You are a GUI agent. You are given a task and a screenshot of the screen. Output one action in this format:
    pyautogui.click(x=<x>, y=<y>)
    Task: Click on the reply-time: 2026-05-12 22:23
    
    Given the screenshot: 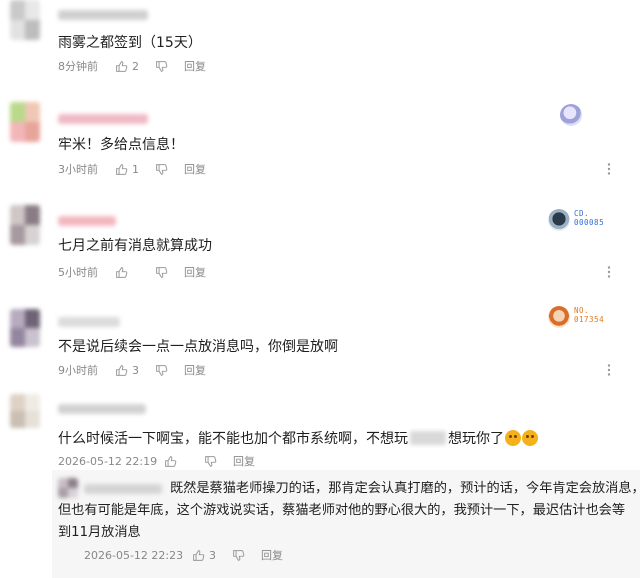 What is the action you would take?
    pyautogui.click(x=134, y=555)
    